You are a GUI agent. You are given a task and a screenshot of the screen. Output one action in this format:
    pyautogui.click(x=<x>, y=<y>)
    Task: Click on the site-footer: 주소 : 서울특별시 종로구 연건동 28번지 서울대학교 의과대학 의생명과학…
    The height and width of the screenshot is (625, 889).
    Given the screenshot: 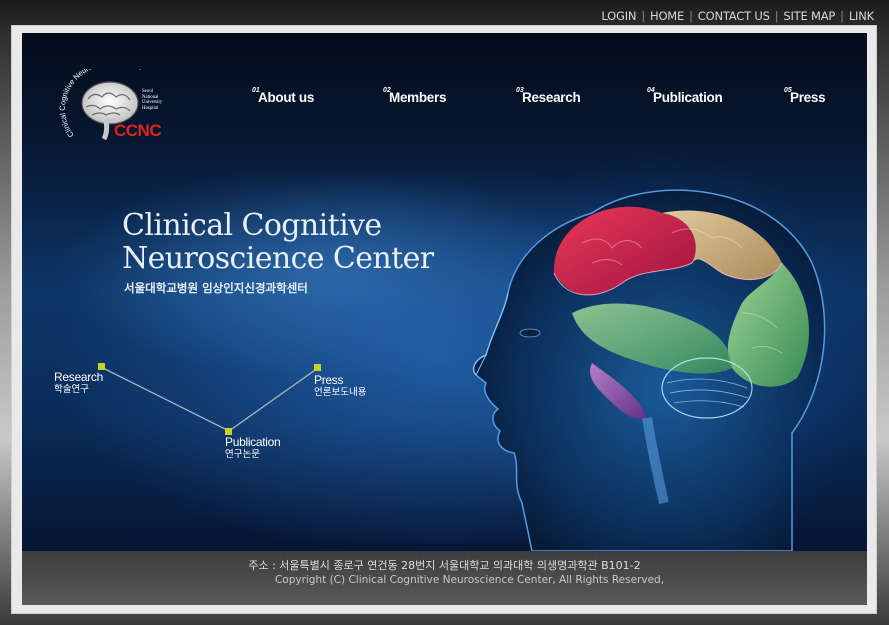 What is the action you would take?
    pyautogui.click(x=444, y=578)
    